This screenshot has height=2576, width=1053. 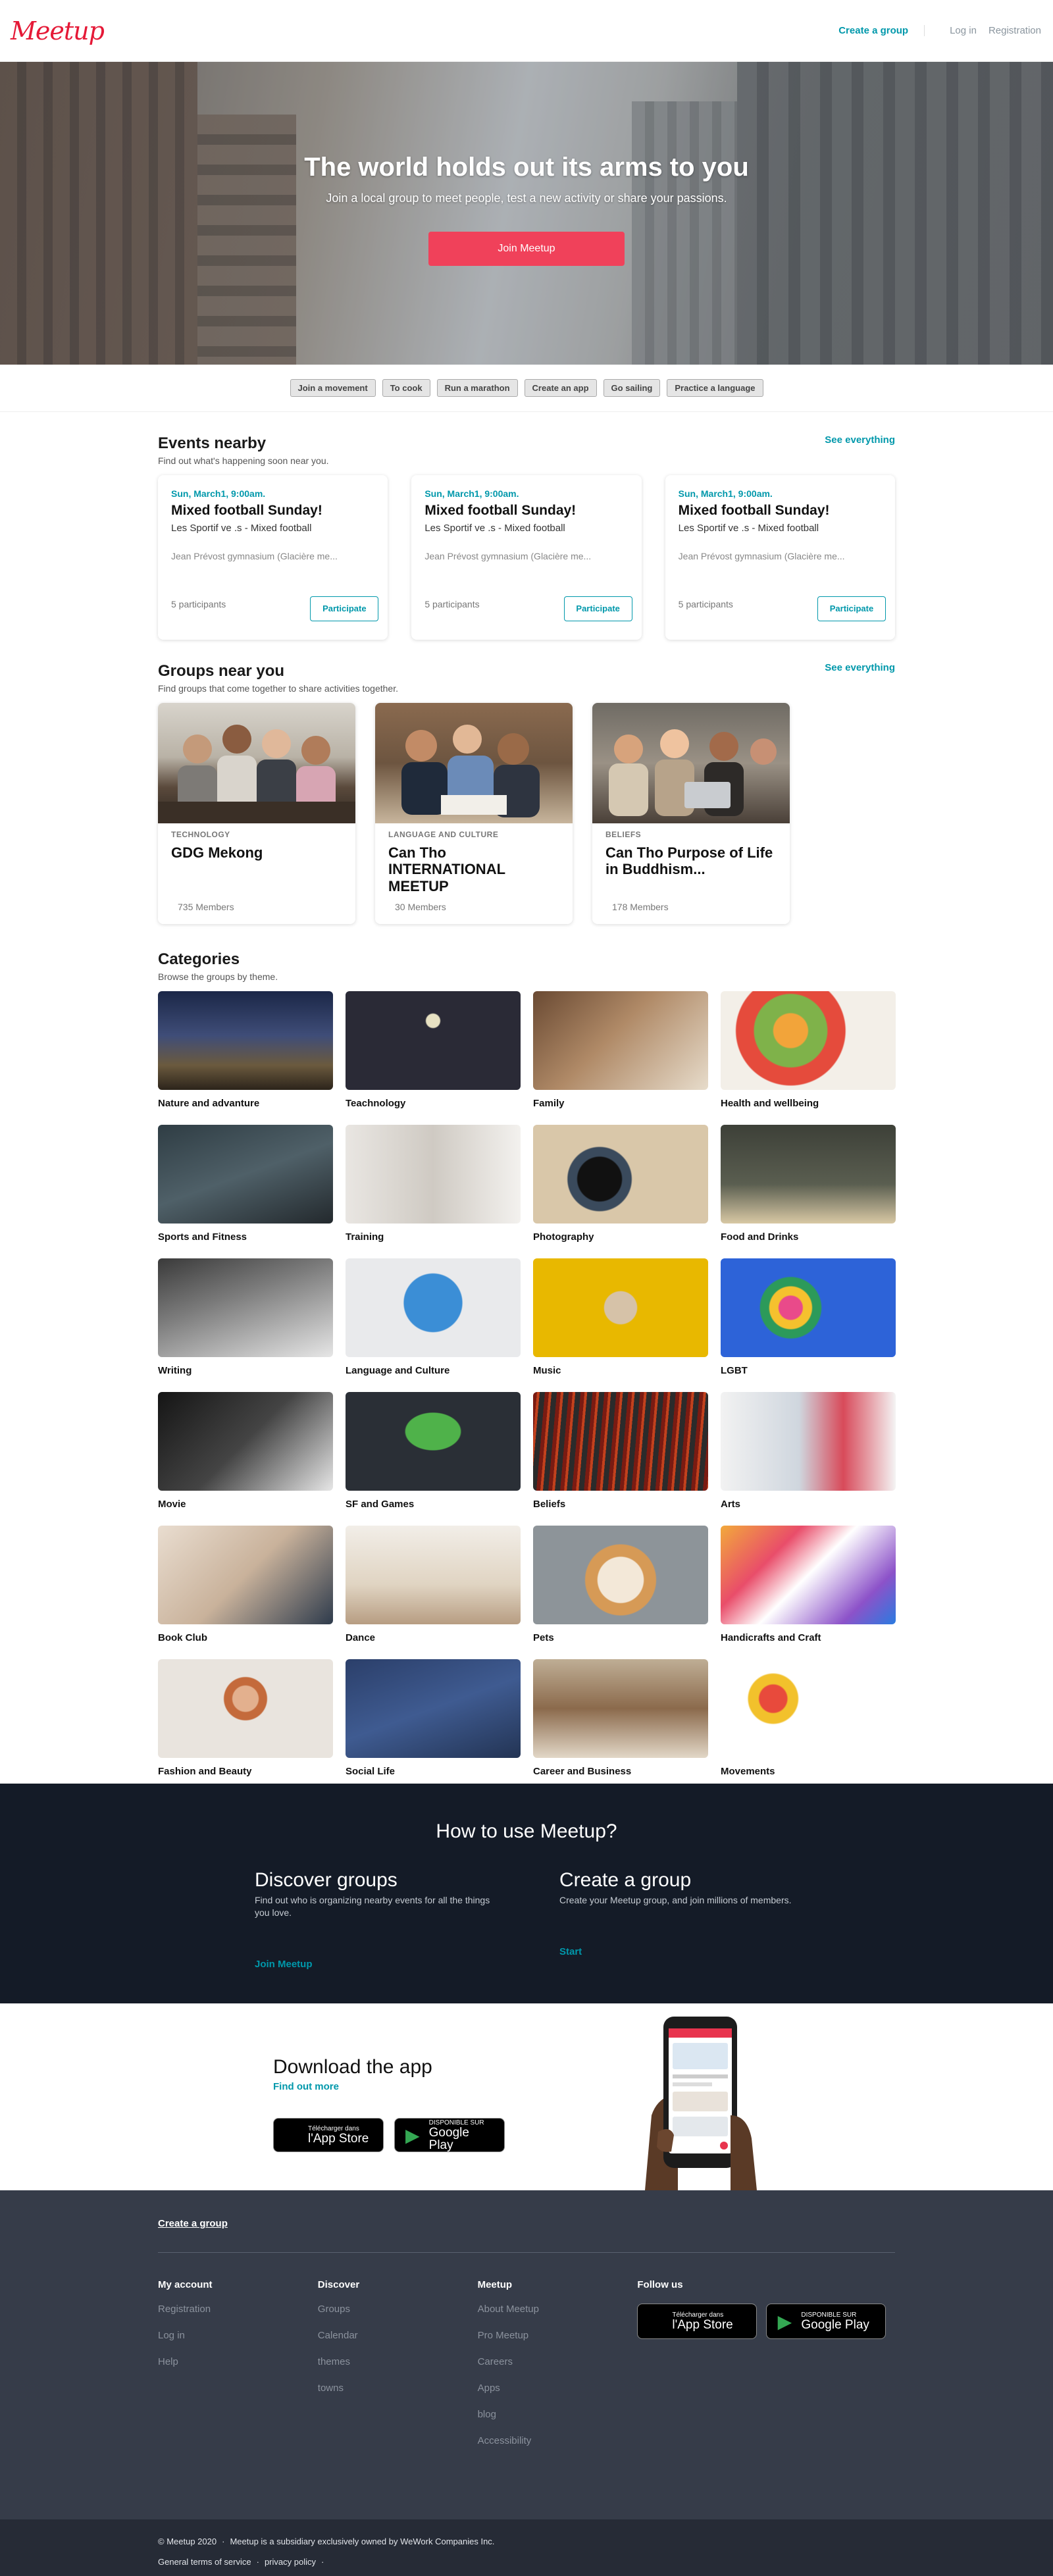 I want to click on topic-chip: Join a movement, so click(x=333, y=388).